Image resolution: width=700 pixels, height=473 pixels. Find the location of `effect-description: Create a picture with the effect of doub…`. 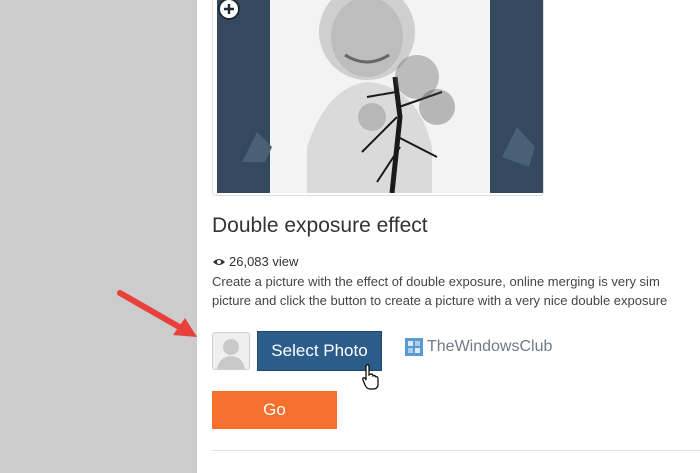

effect-description: Create a picture with the effect of doub… is located at coordinates (456, 291).